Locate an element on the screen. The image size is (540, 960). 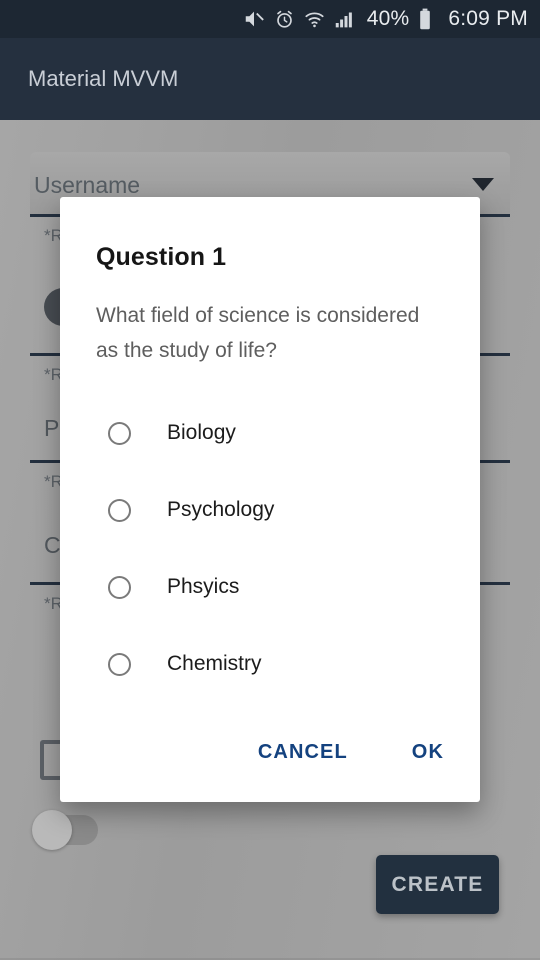
dialog-title: Question 1 is located at coordinates (161, 257).